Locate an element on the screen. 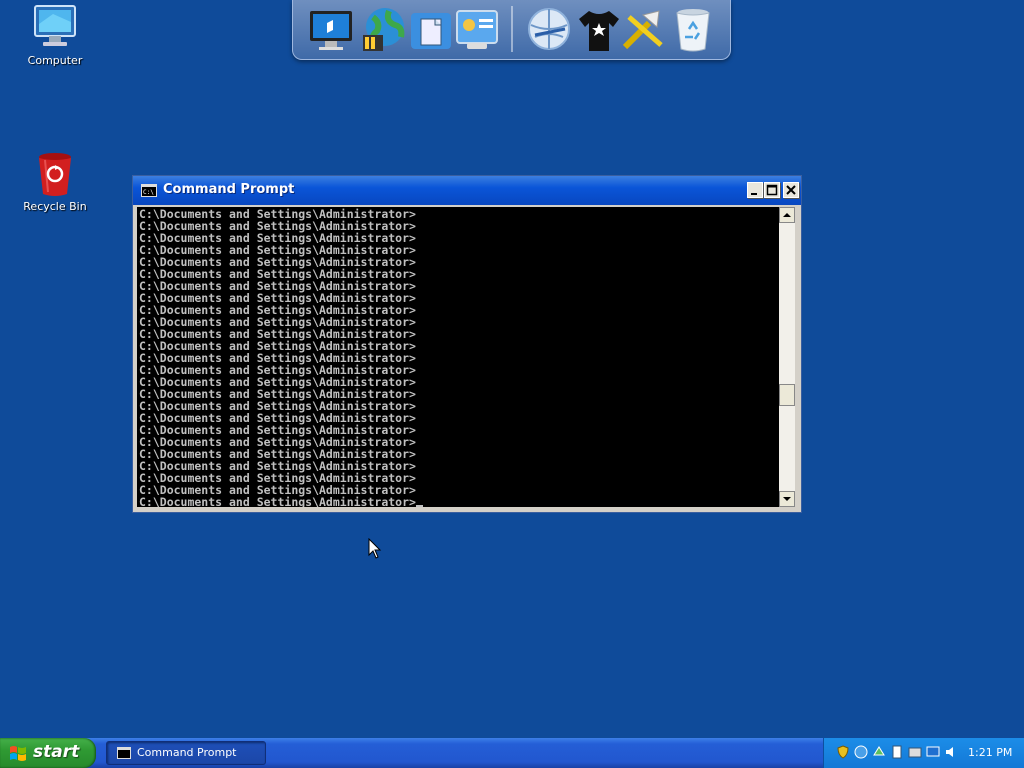  volume-icon is located at coordinates (951, 752).